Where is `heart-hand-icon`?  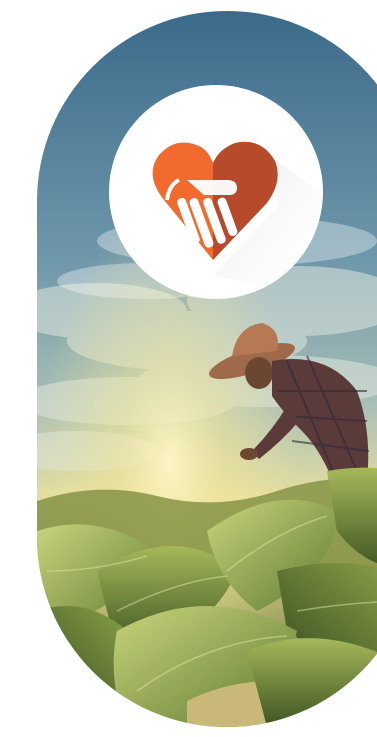
heart-hand-icon is located at coordinates (237, 220).